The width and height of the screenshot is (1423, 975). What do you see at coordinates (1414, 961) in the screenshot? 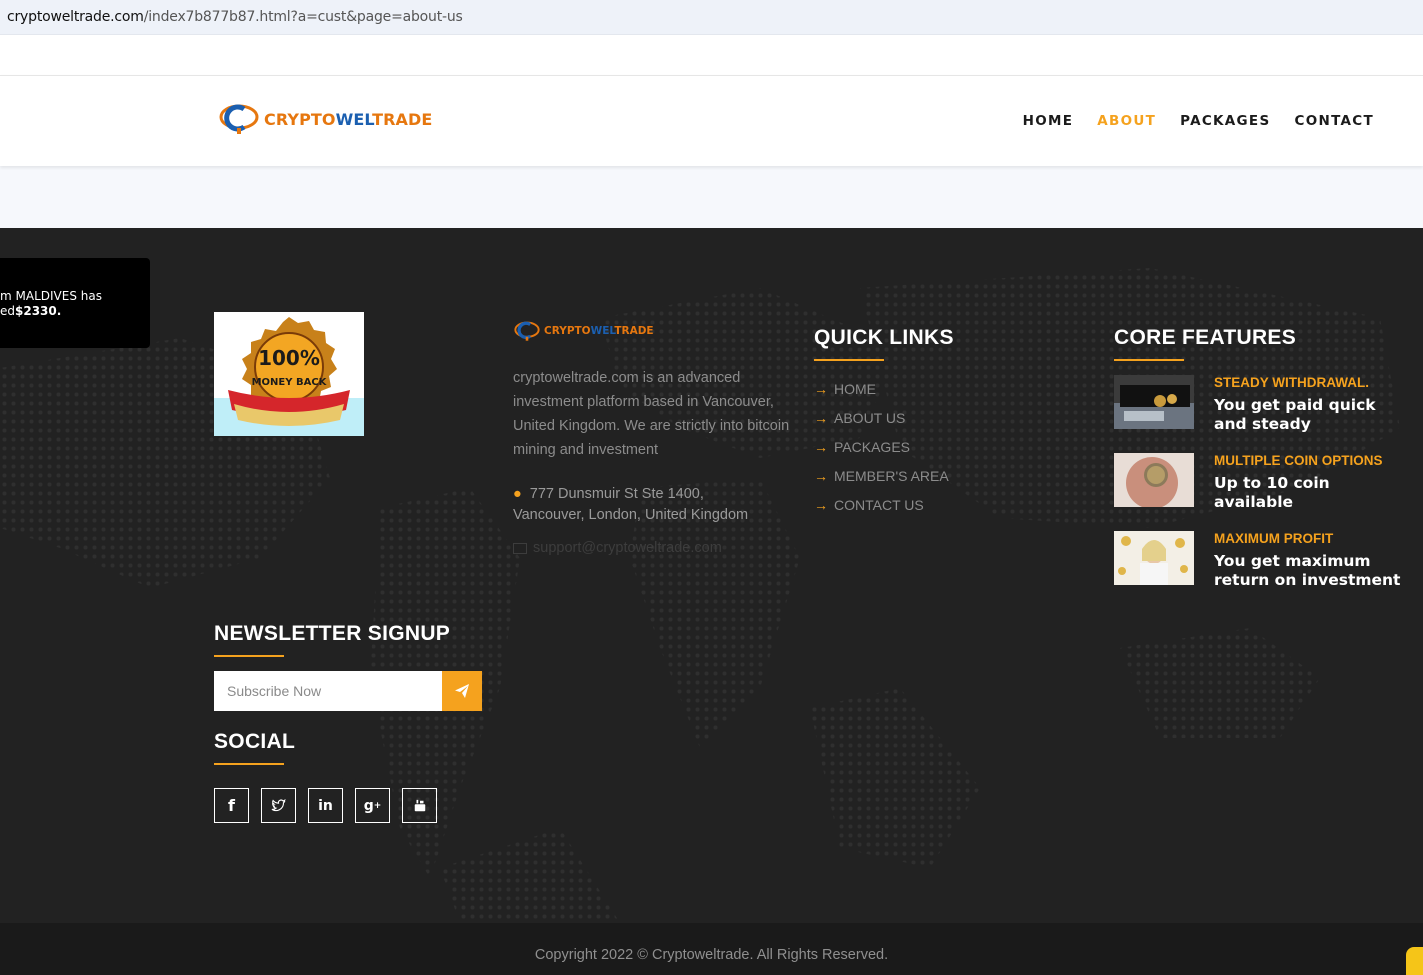
I see `chat-widget-tab` at bounding box center [1414, 961].